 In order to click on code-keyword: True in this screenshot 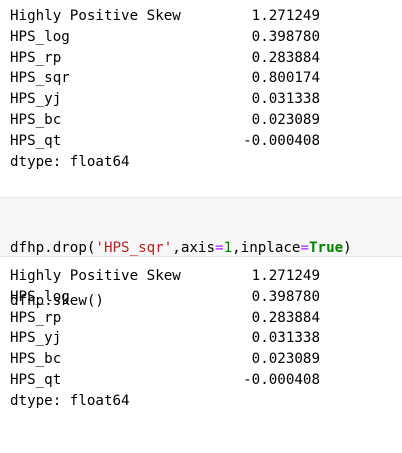, I will do `click(326, 248)`.